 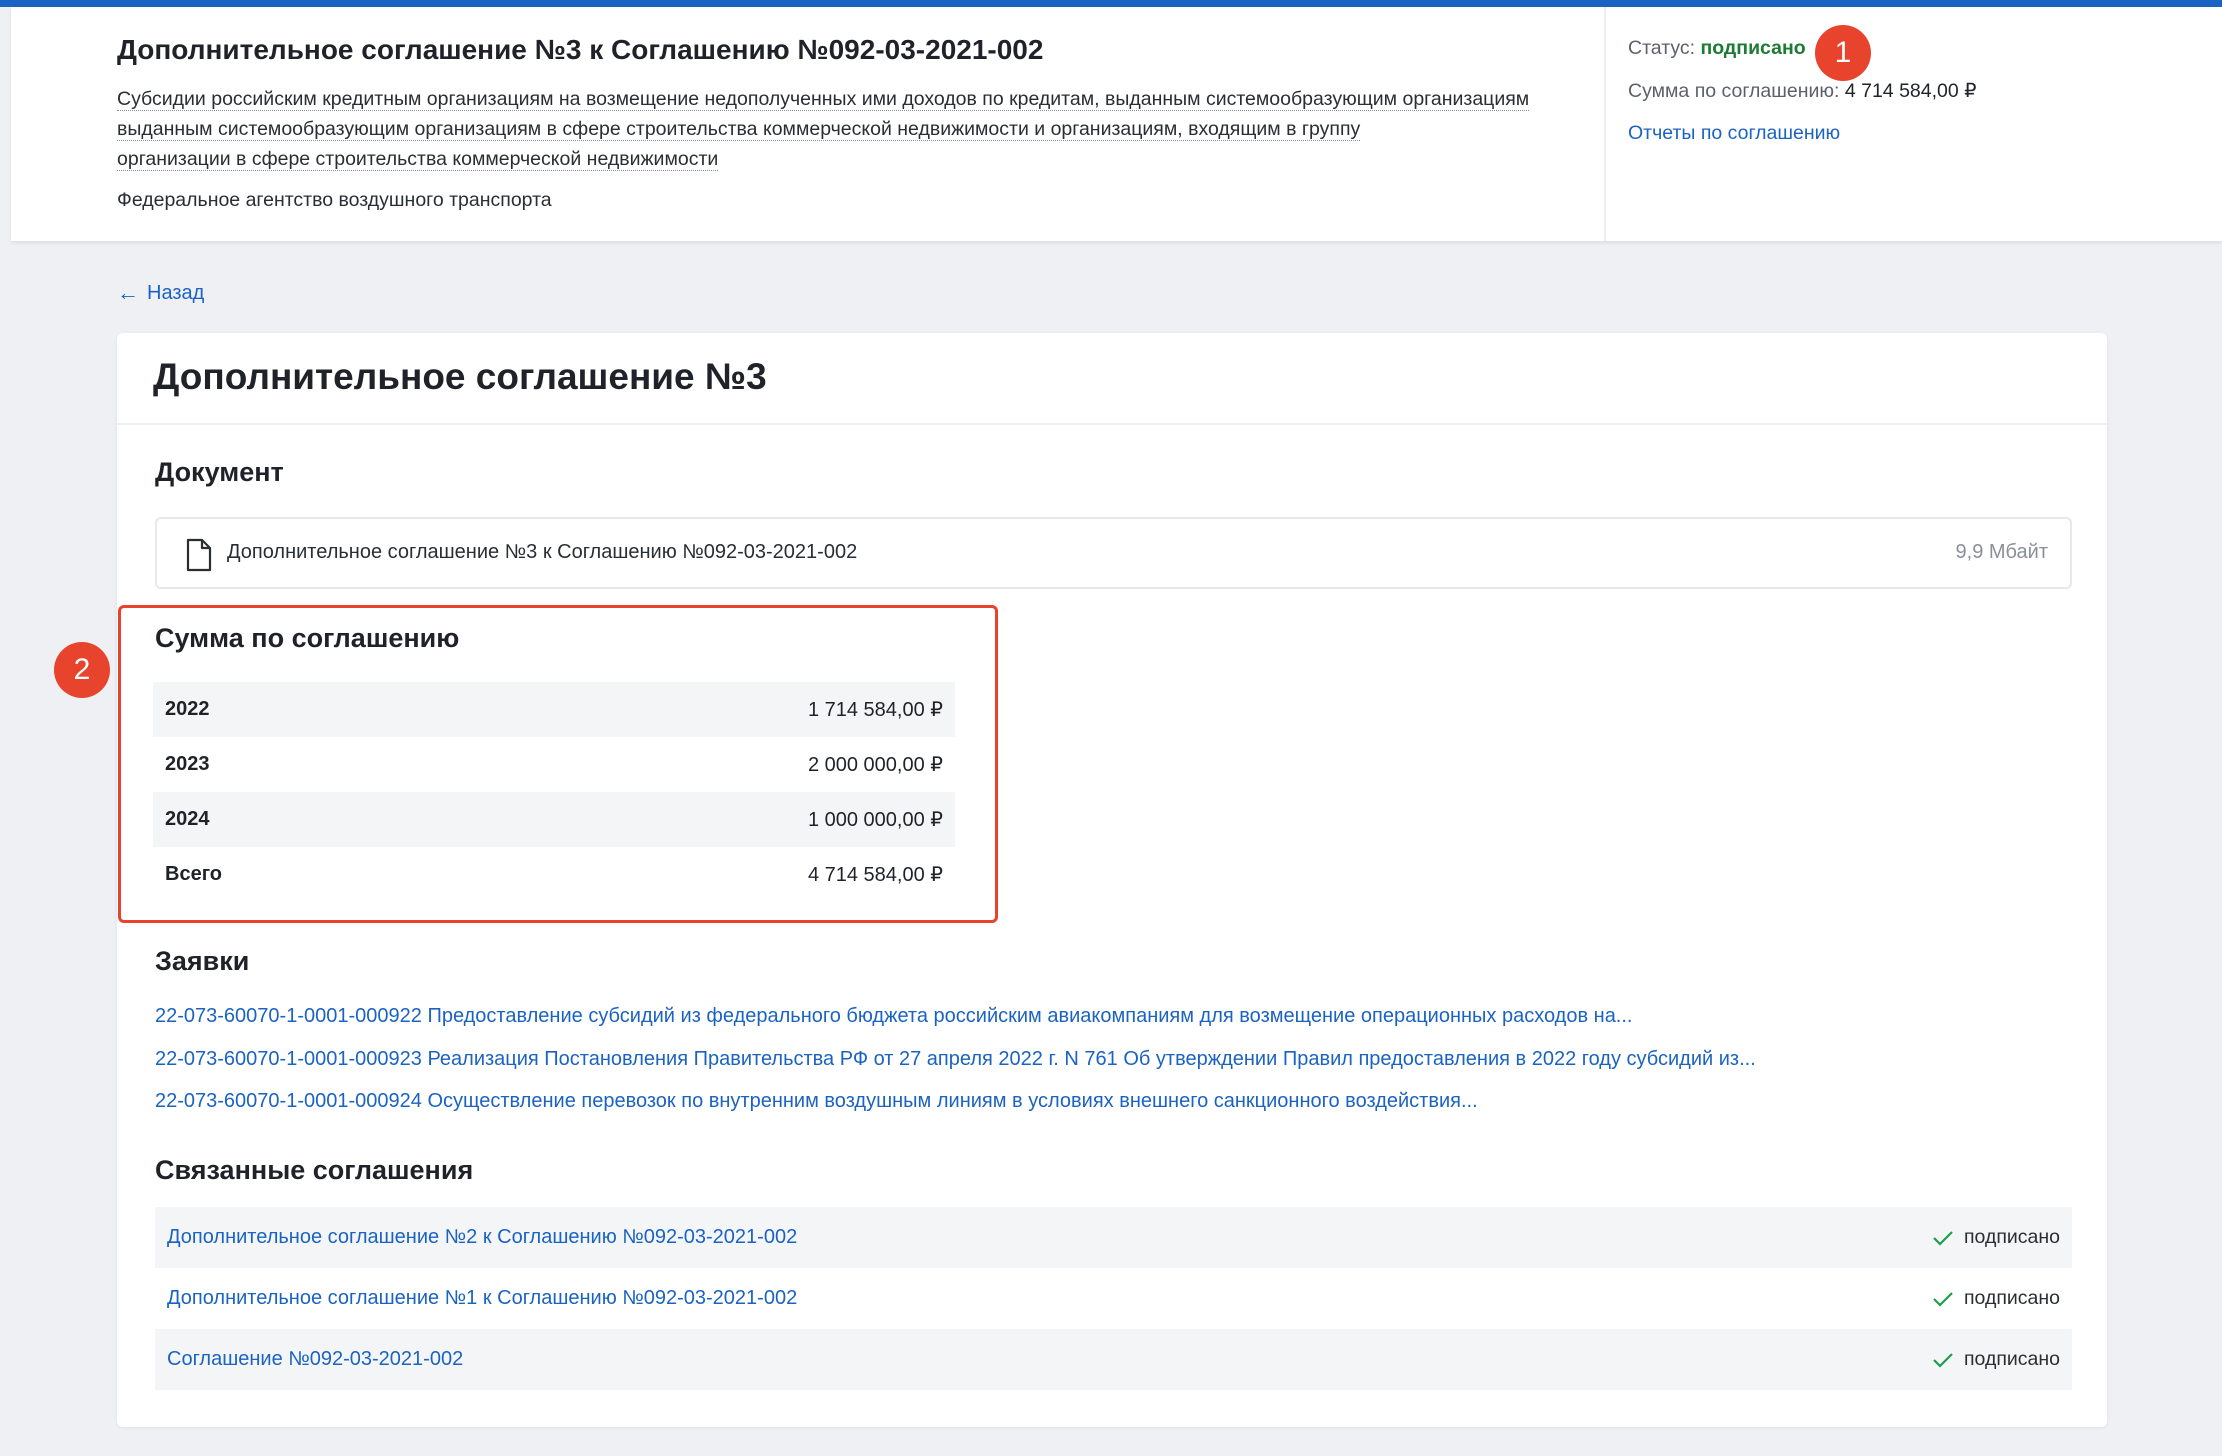 I want to click on sum-section-heading: Сумма по соглашению, so click(x=307, y=638).